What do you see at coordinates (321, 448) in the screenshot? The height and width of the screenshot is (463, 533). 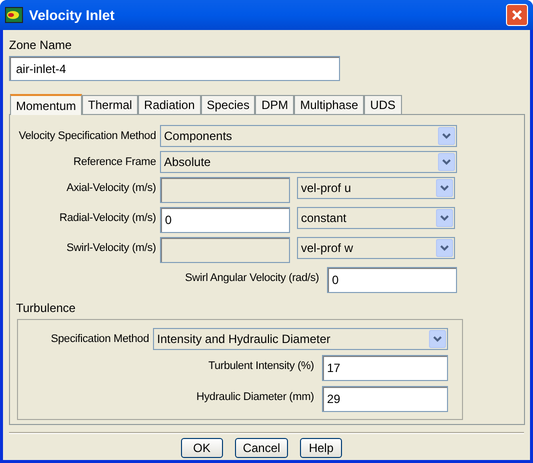 I see `dialog-button: Help` at bounding box center [321, 448].